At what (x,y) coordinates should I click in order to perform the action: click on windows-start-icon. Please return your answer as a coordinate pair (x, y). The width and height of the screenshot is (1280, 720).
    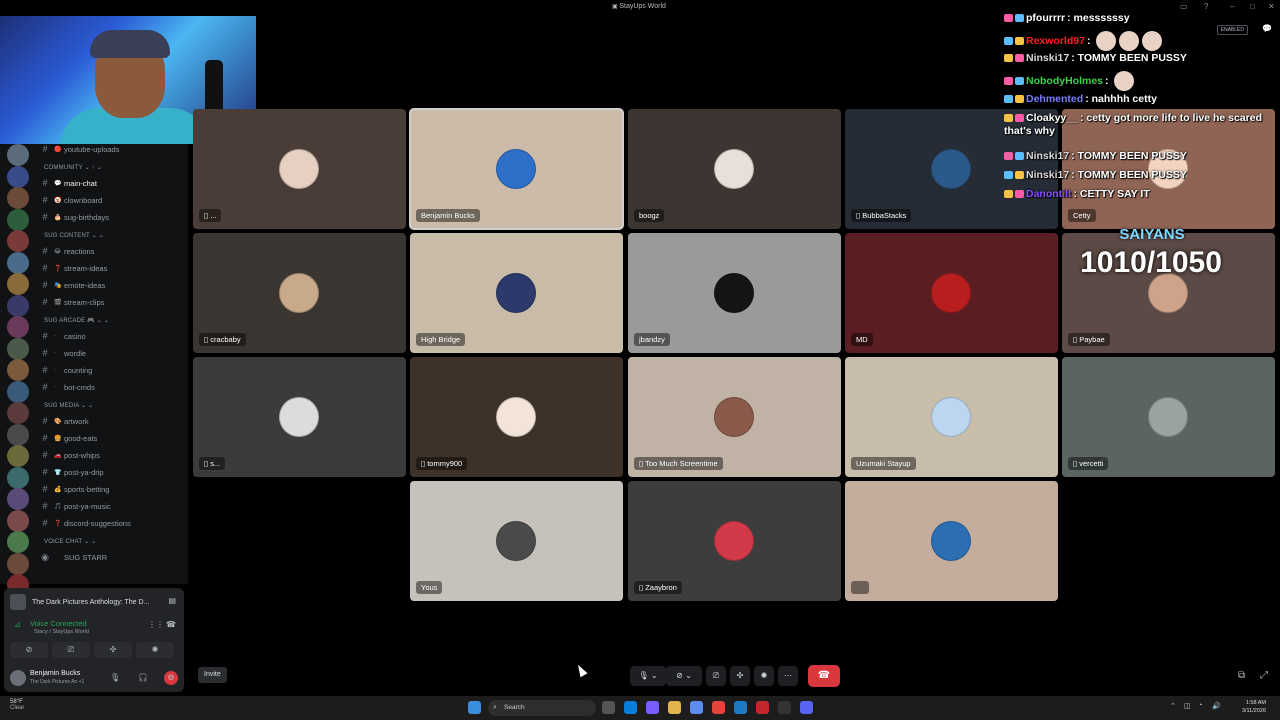
    Looking at the image, I should click on (474, 707).